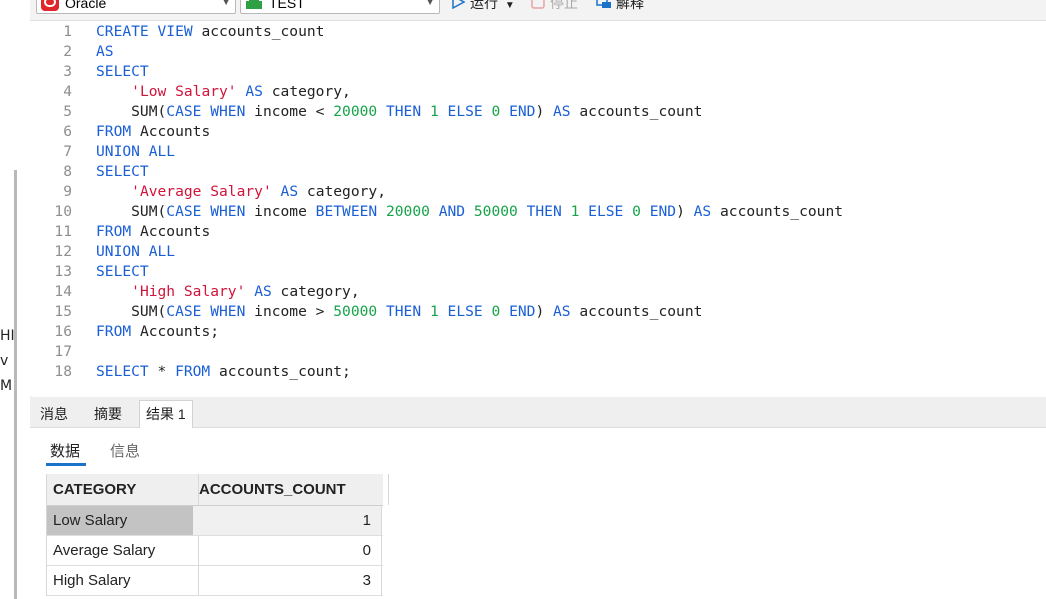 The height and width of the screenshot is (599, 1046). Describe the element at coordinates (123, 489) in the screenshot. I see `column-header-category: CATEGORY` at that location.